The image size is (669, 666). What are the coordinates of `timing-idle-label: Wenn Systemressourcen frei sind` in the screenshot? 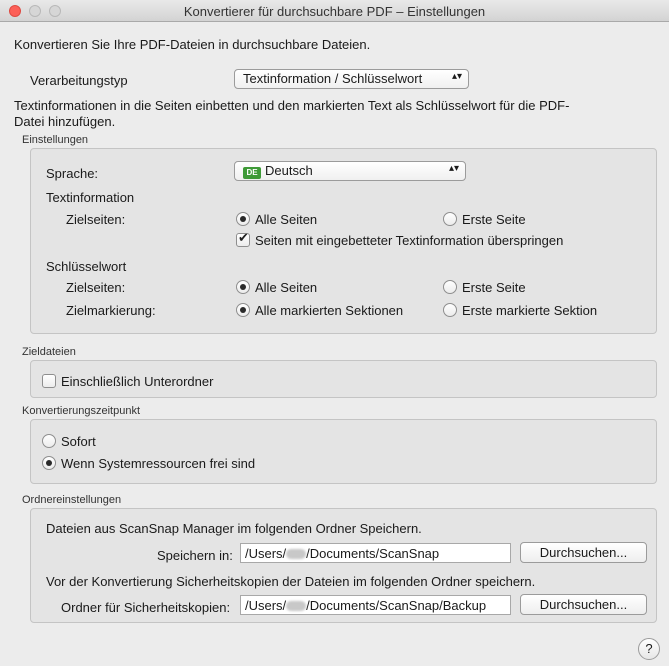 It's located at (158, 463).